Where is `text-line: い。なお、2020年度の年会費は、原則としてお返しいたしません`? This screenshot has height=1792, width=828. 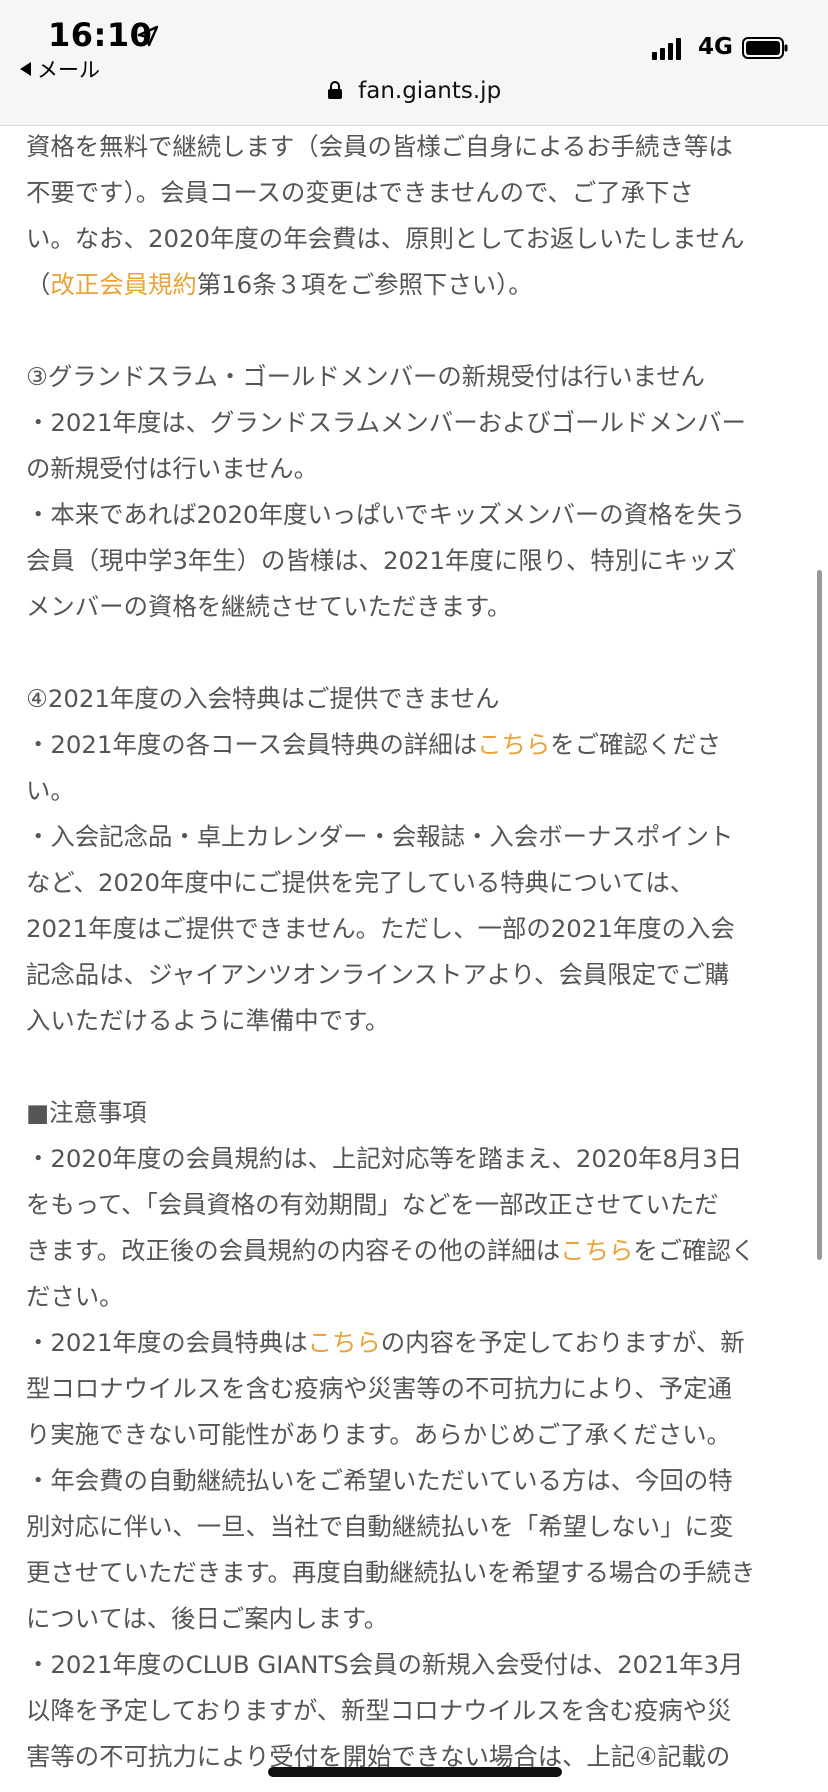
text-line: い。なお、2020年度の年会費は、原則としてお返しいたしません is located at coordinates (416, 239).